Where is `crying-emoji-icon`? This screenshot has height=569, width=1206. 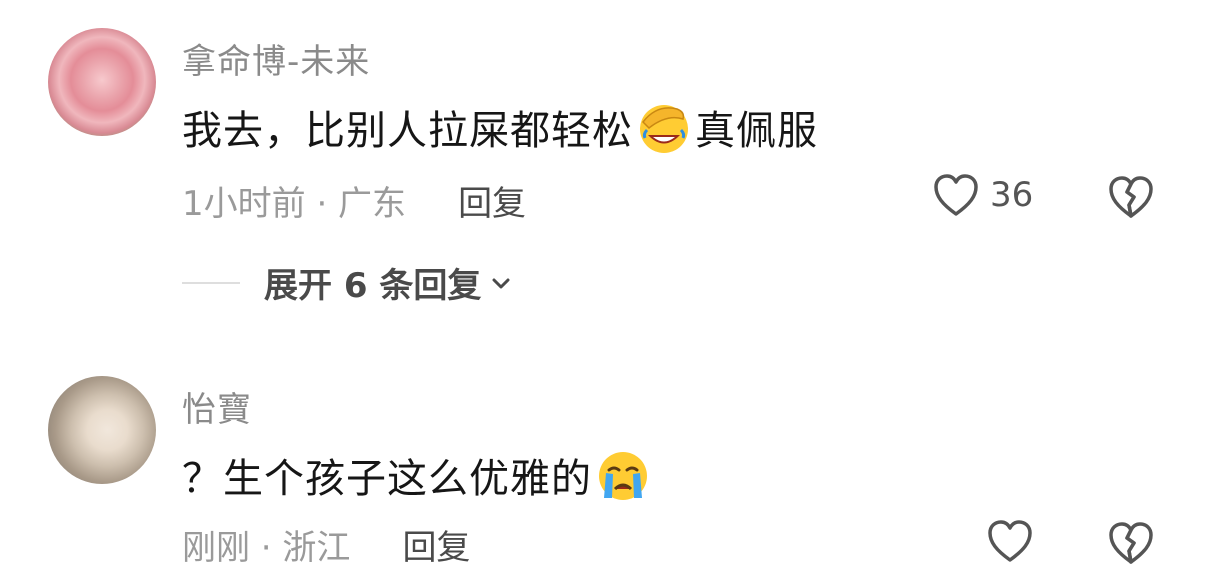
crying-emoji-icon is located at coordinates (623, 476).